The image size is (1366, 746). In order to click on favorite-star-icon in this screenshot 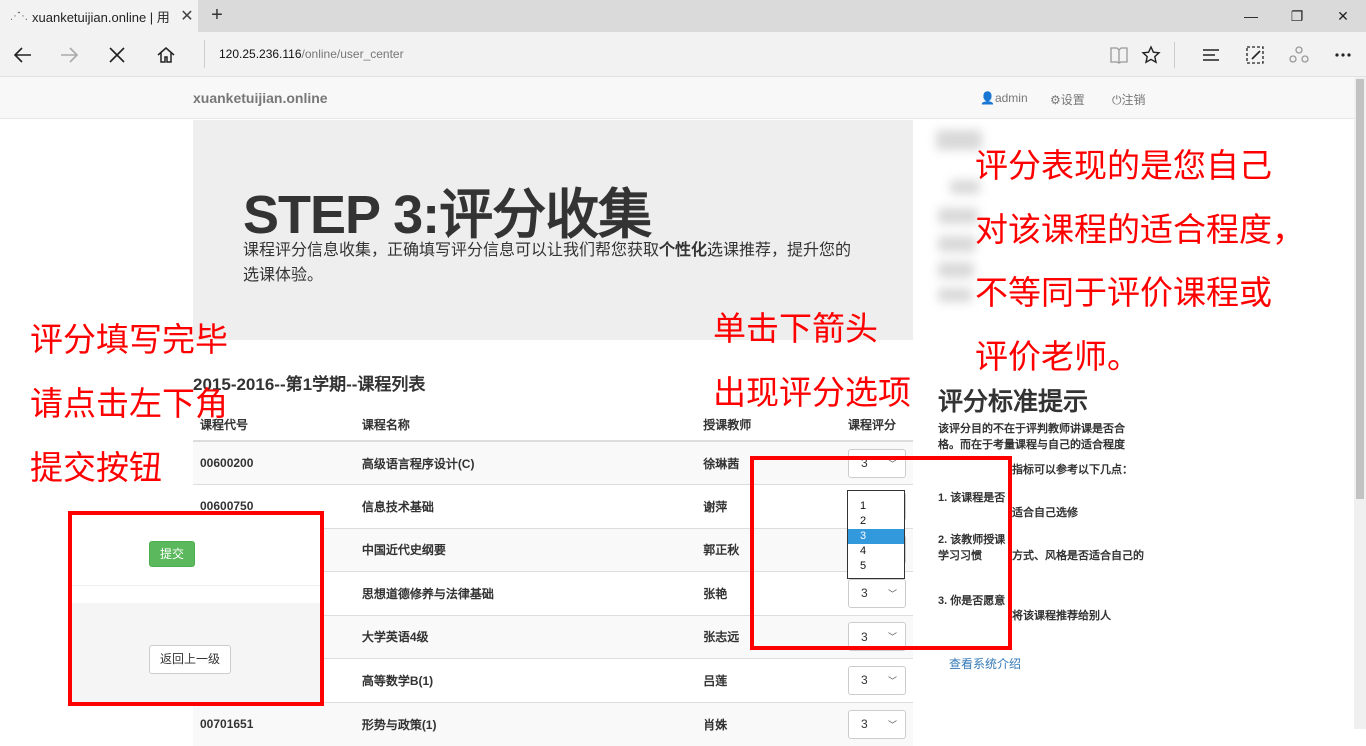, I will do `click(1151, 55)`.